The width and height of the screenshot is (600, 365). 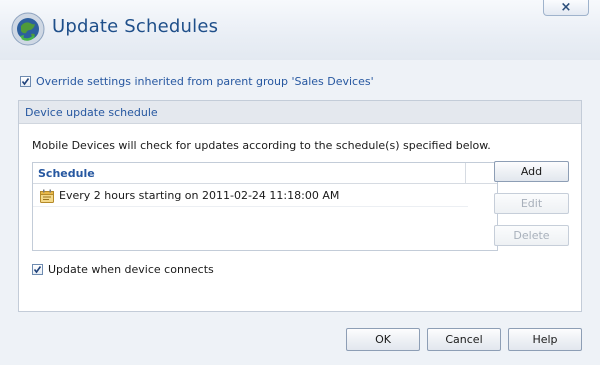 What do you see at coordinates (135, 26) in the screenshot?
I see `dialog-title: Update Schedules` at bounding box center [135, 26].